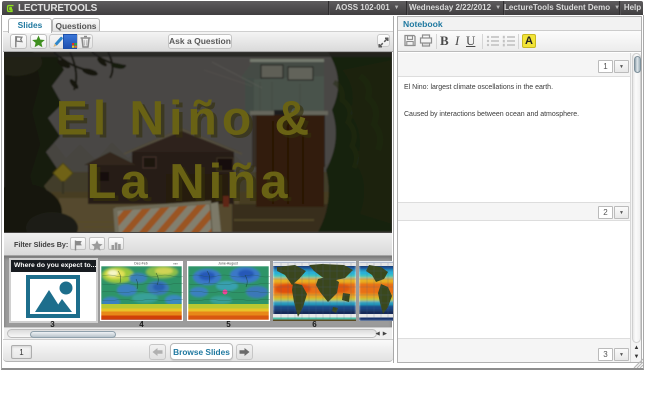 Image resolution: width=645 pixels, height=402 pixels. I want to click on svg-text: mm, so click(175, 264).